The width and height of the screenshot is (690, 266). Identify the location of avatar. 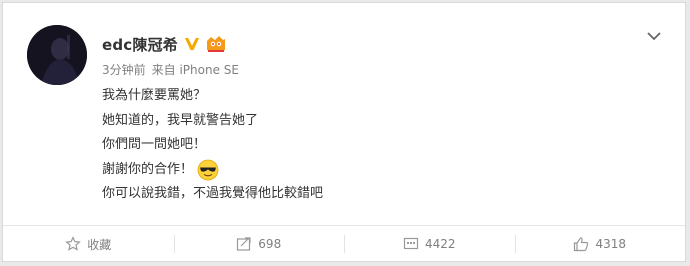
(57, 55).